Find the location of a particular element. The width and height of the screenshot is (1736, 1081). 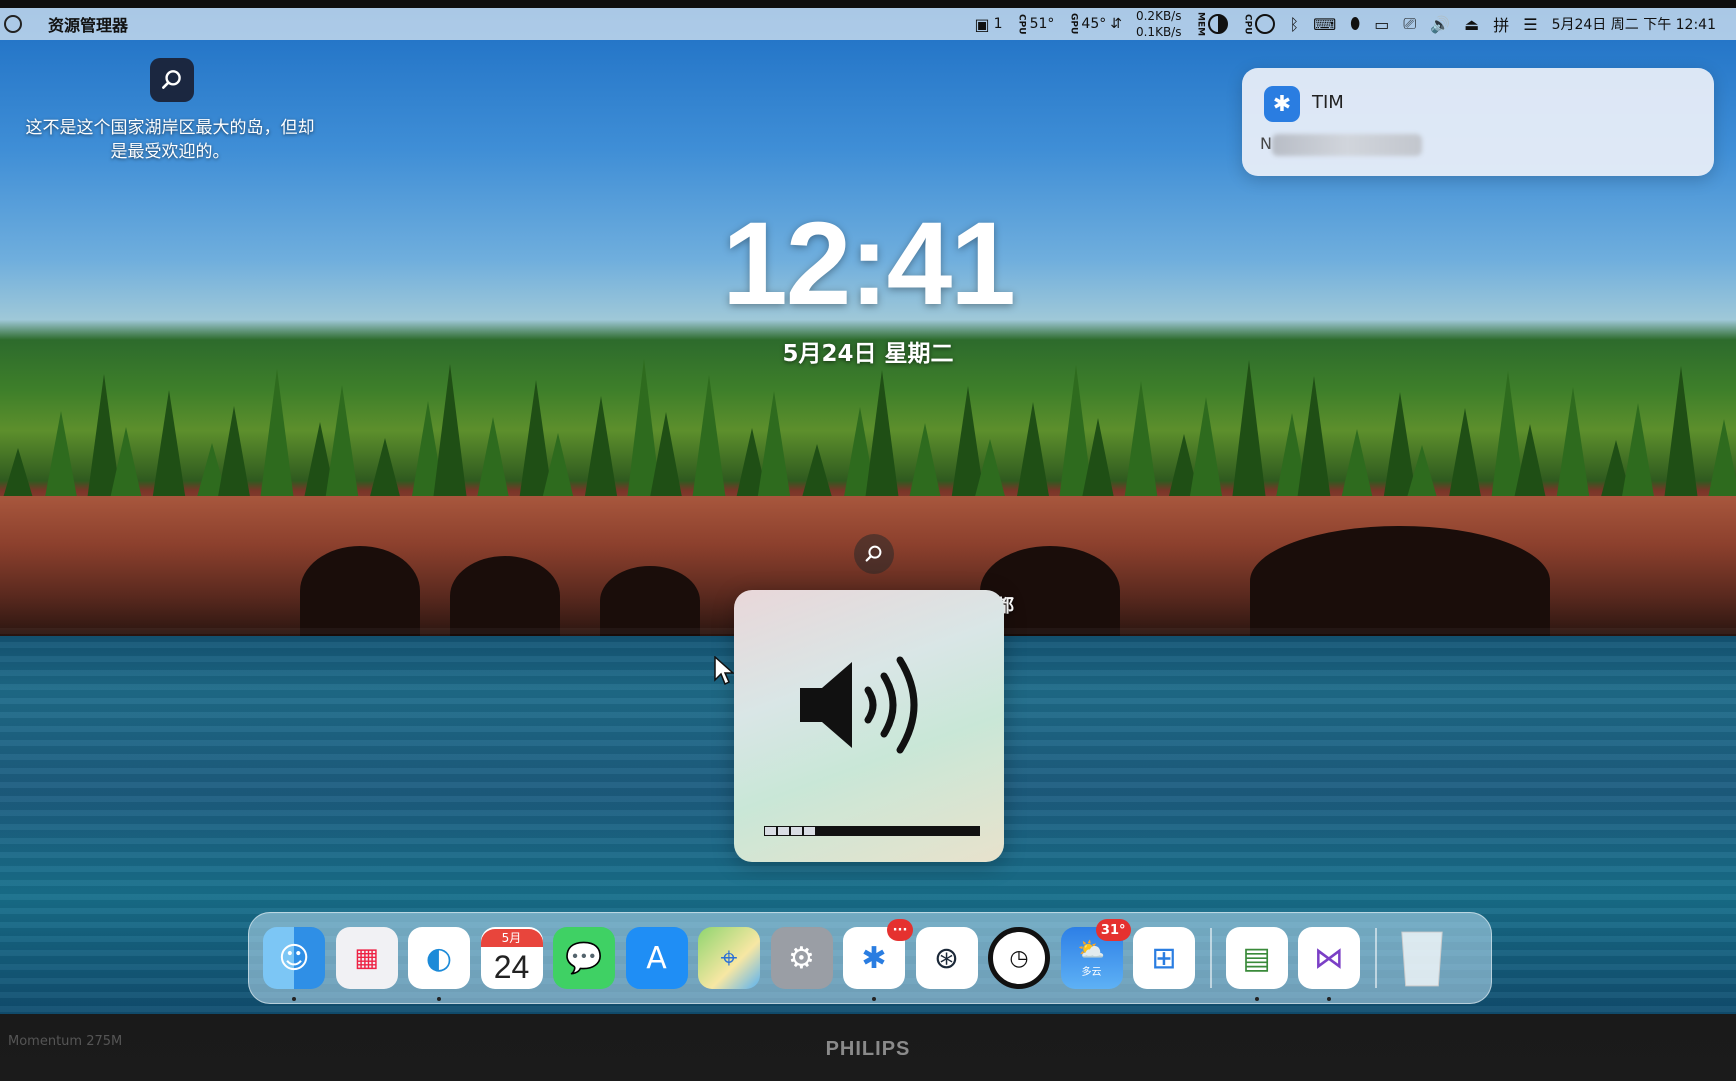

spotlight-button is located at coordinates (874, 554).